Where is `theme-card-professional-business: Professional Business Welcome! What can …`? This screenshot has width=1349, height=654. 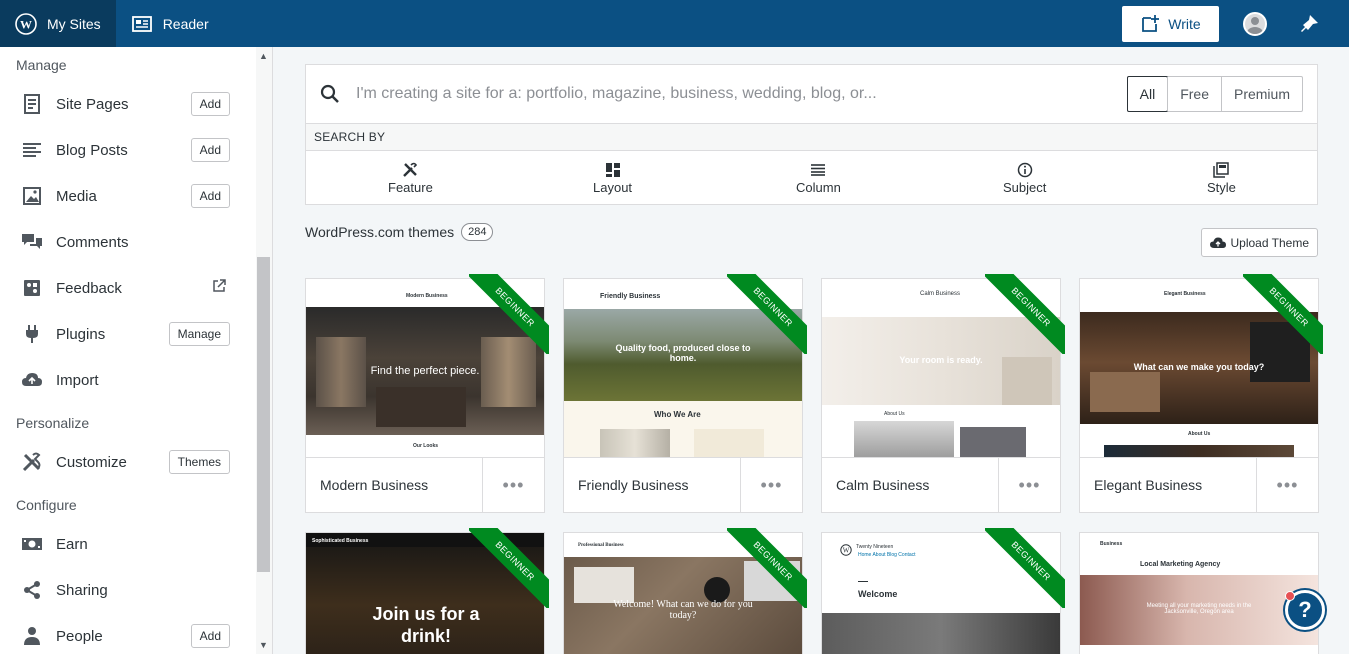
theme-card-professional-business: Professional Business Welcome! What can … is located at coordinates (685, 591).